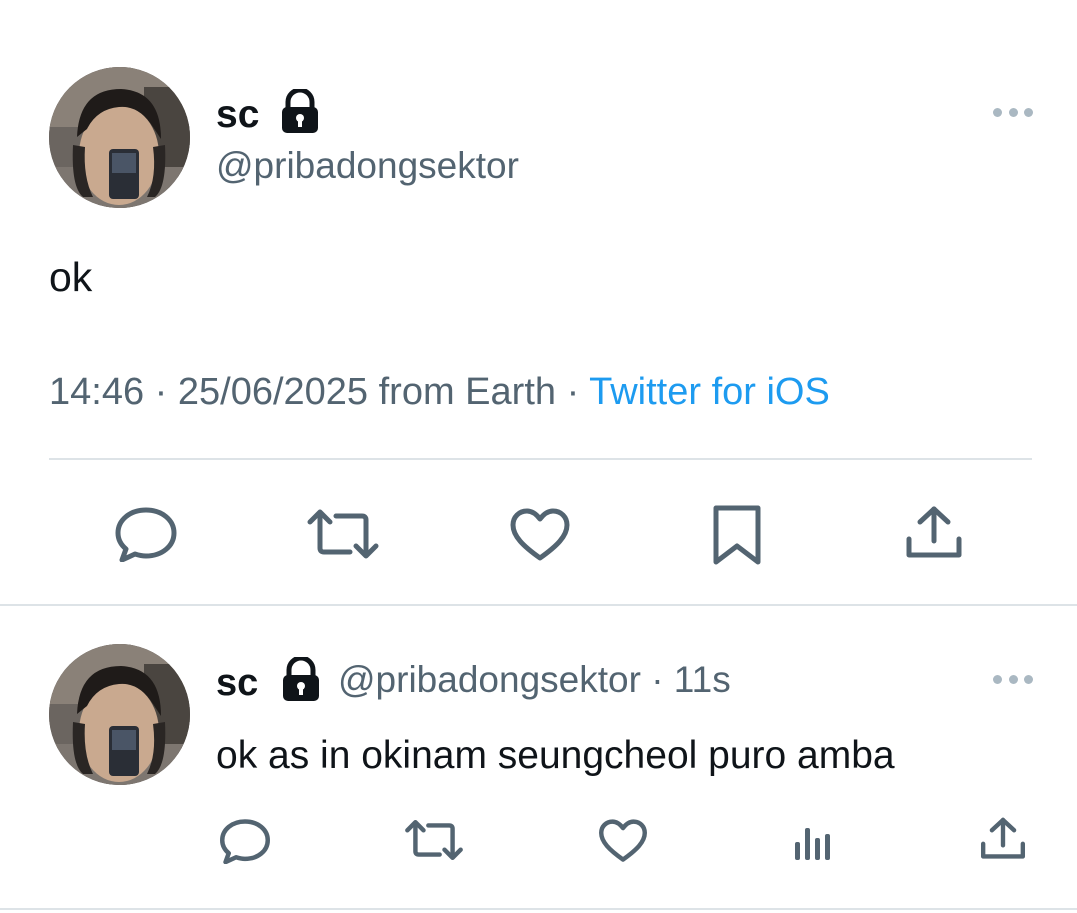 This screenshot has height=913, width=1077. Describe the element at coordinates (709, 392) in the screenshot. I see `tweet-client-link: Twitter for iOS` at that location.